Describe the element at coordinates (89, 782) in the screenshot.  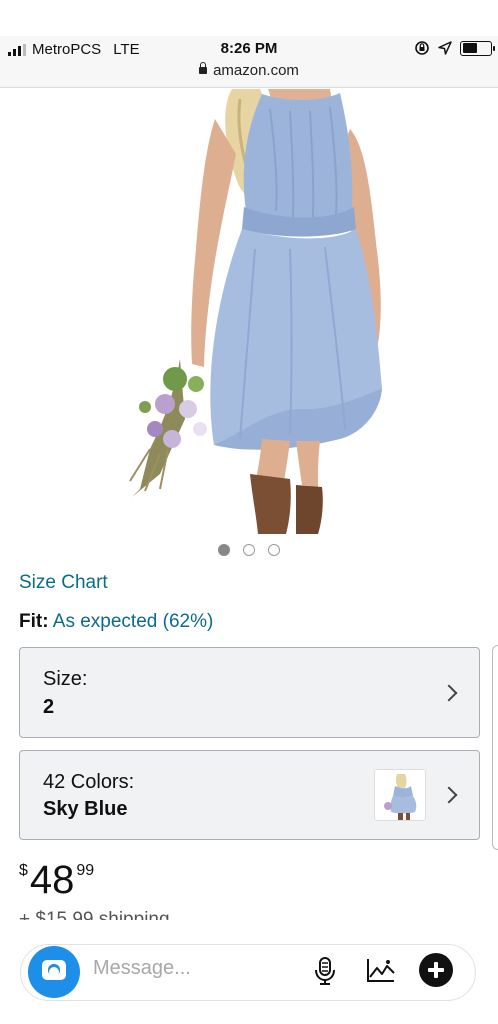
I see `color-count-label: 42 Colors:` at that location.